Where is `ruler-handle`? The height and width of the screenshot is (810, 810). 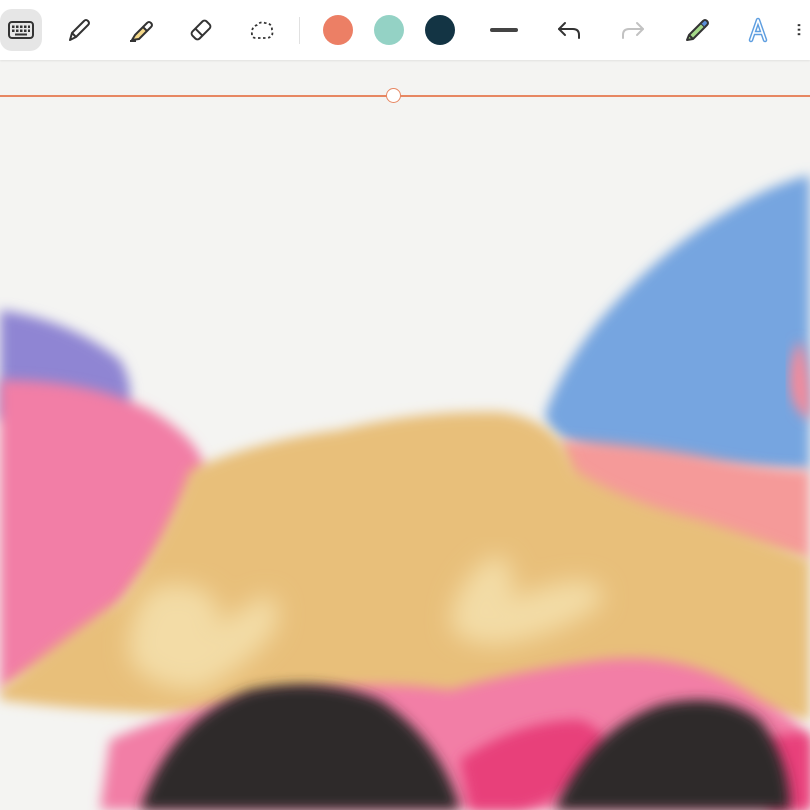
ruler-handle is located at coordinates (393, 95).